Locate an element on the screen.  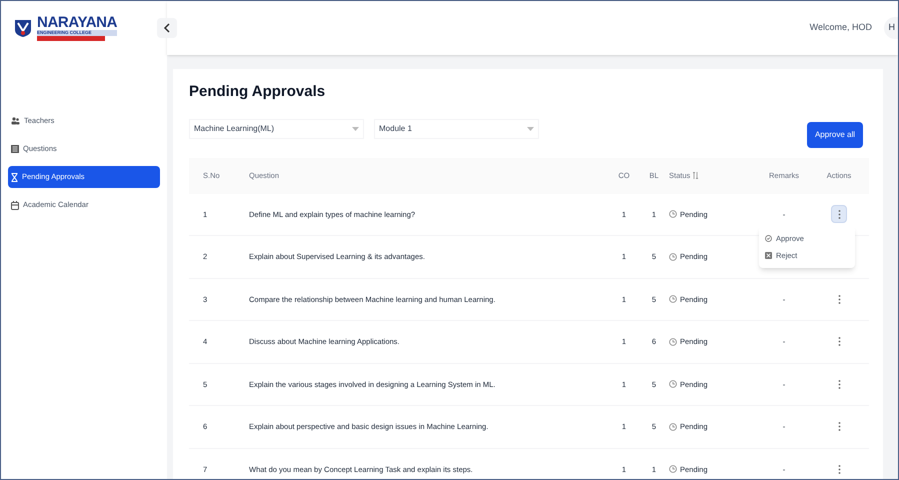
collapse-button is located at coordinates (167, 28).